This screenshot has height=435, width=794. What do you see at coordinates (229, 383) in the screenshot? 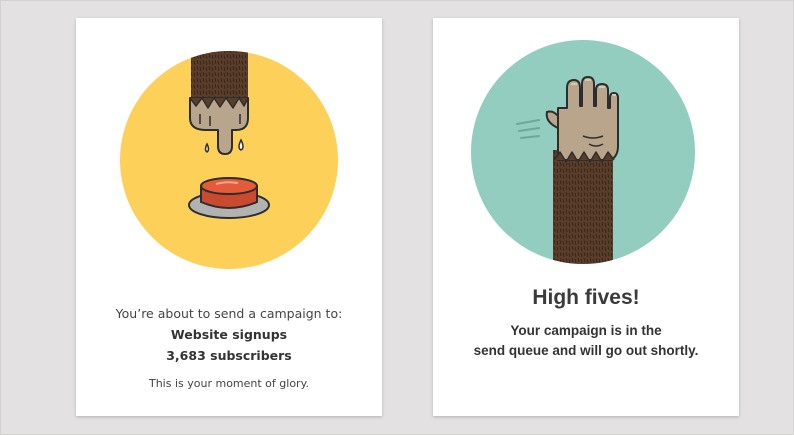
I see `tagline-text: This is your moment of glory.` at bounding box center [229, 383].